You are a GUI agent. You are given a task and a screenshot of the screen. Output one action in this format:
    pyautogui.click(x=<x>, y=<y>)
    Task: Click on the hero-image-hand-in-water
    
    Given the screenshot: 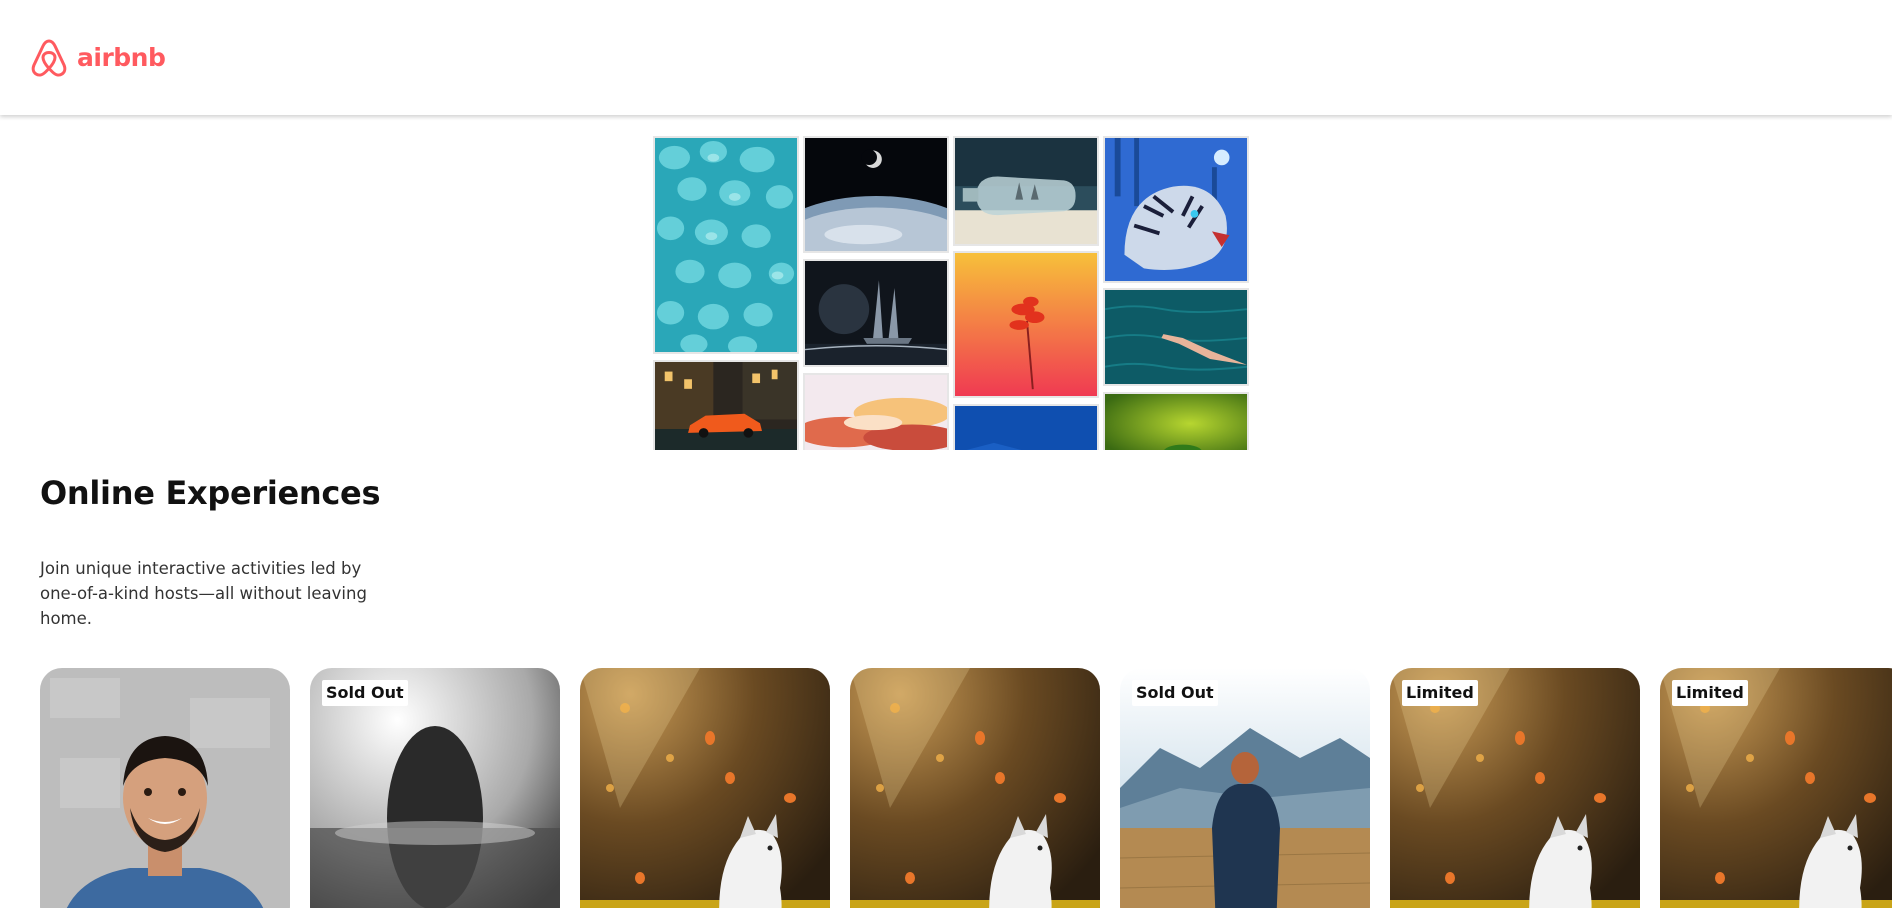 What is the action you would take?
    pyautogui.click(x=1176, y=337)
    